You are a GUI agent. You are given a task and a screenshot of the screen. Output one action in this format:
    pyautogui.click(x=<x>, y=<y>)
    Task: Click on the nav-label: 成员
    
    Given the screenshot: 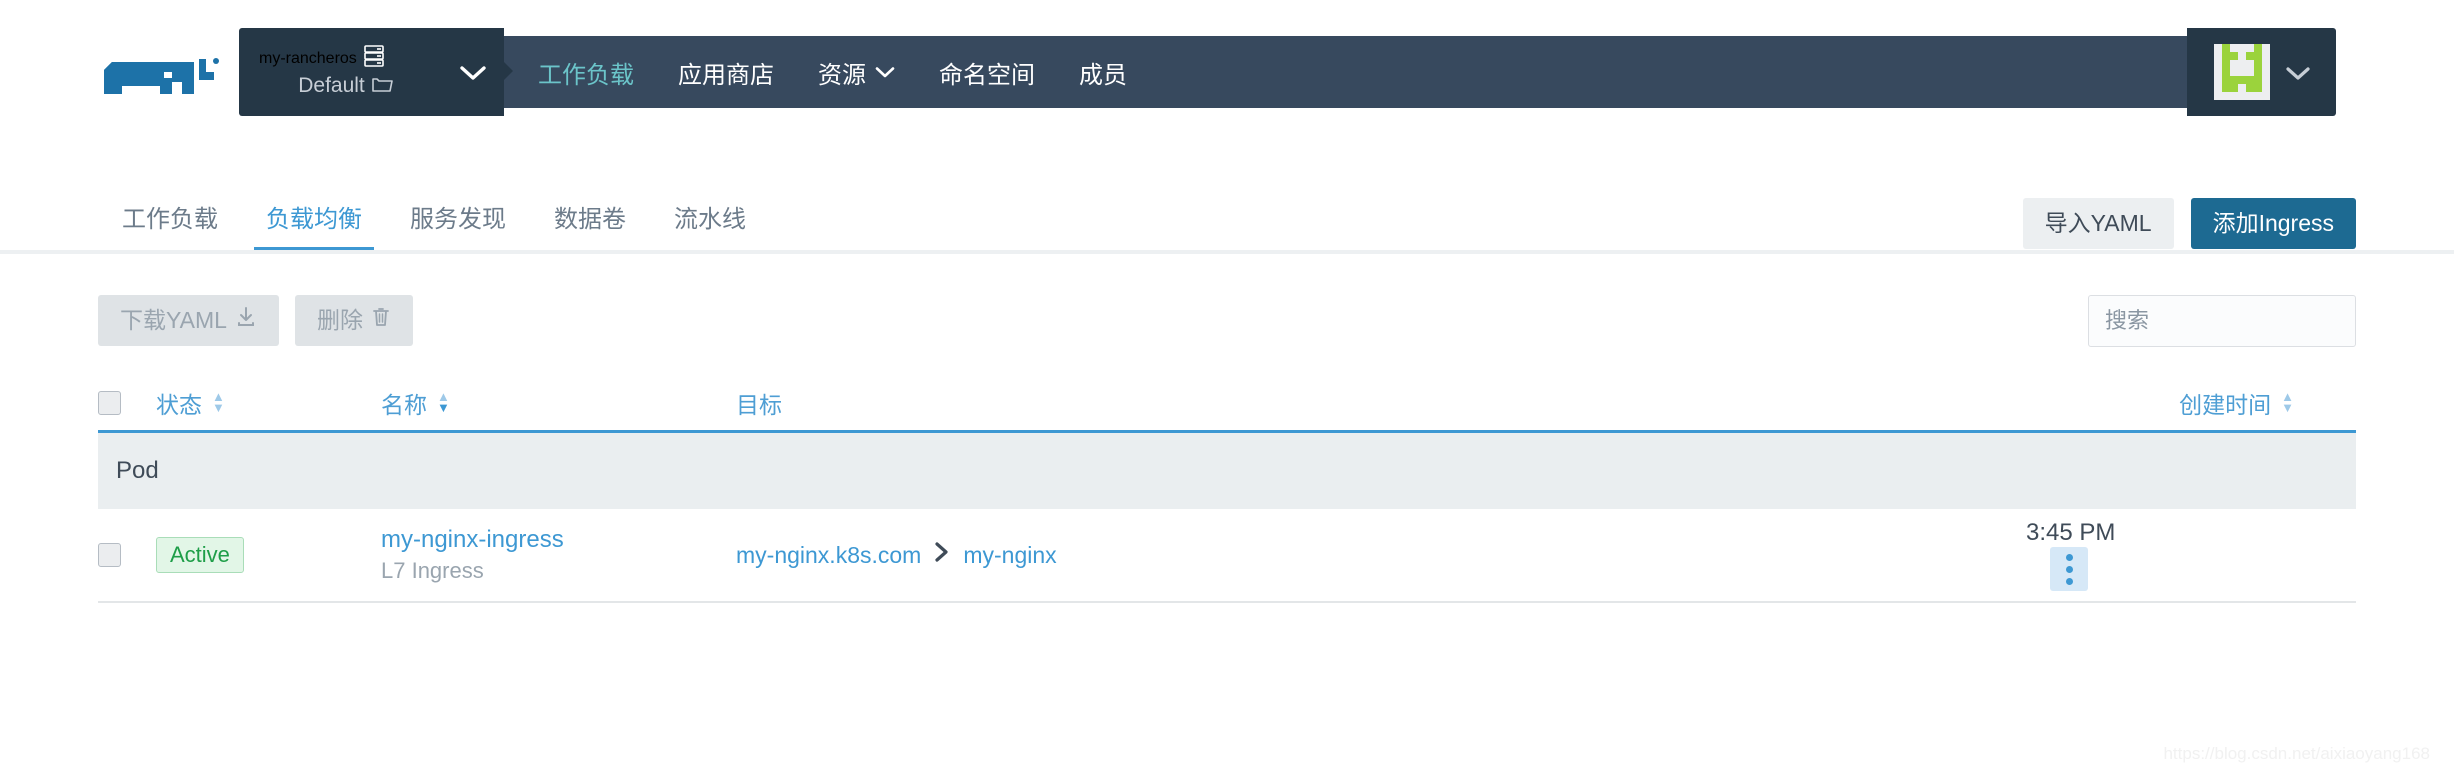 What is the action you would take?
    pyautogui.click(x=1103, y=75)
    